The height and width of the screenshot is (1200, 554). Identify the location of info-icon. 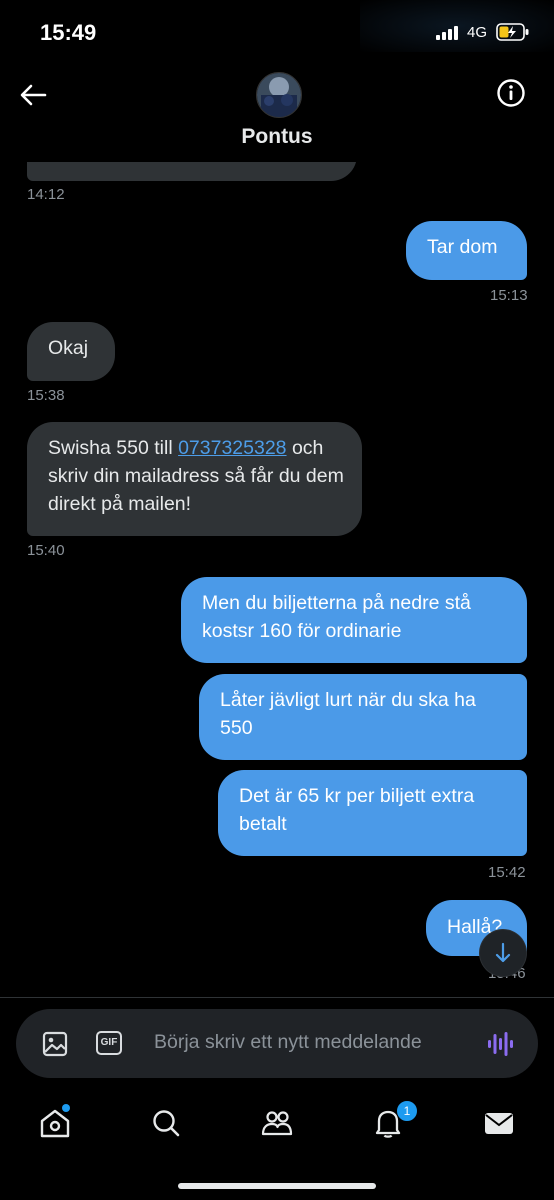
(511, 93).